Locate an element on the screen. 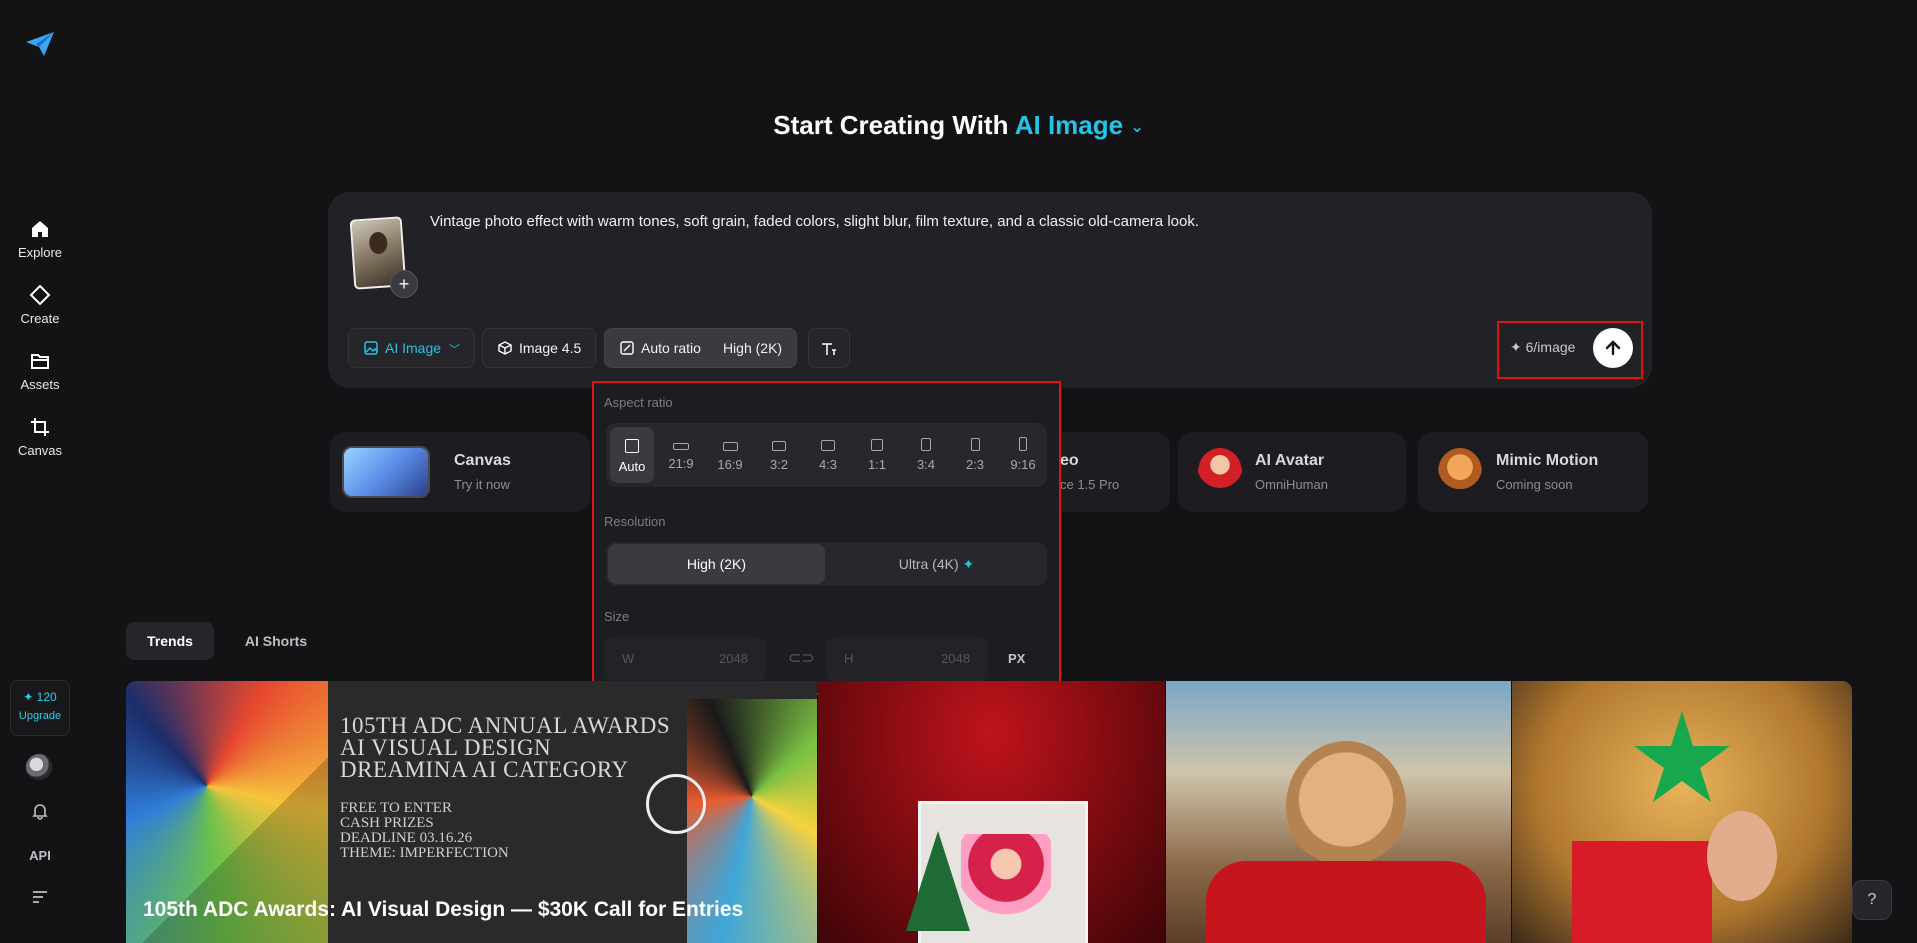  ratio-option-3-4: 3:4 is located at coordinates (926, 455).